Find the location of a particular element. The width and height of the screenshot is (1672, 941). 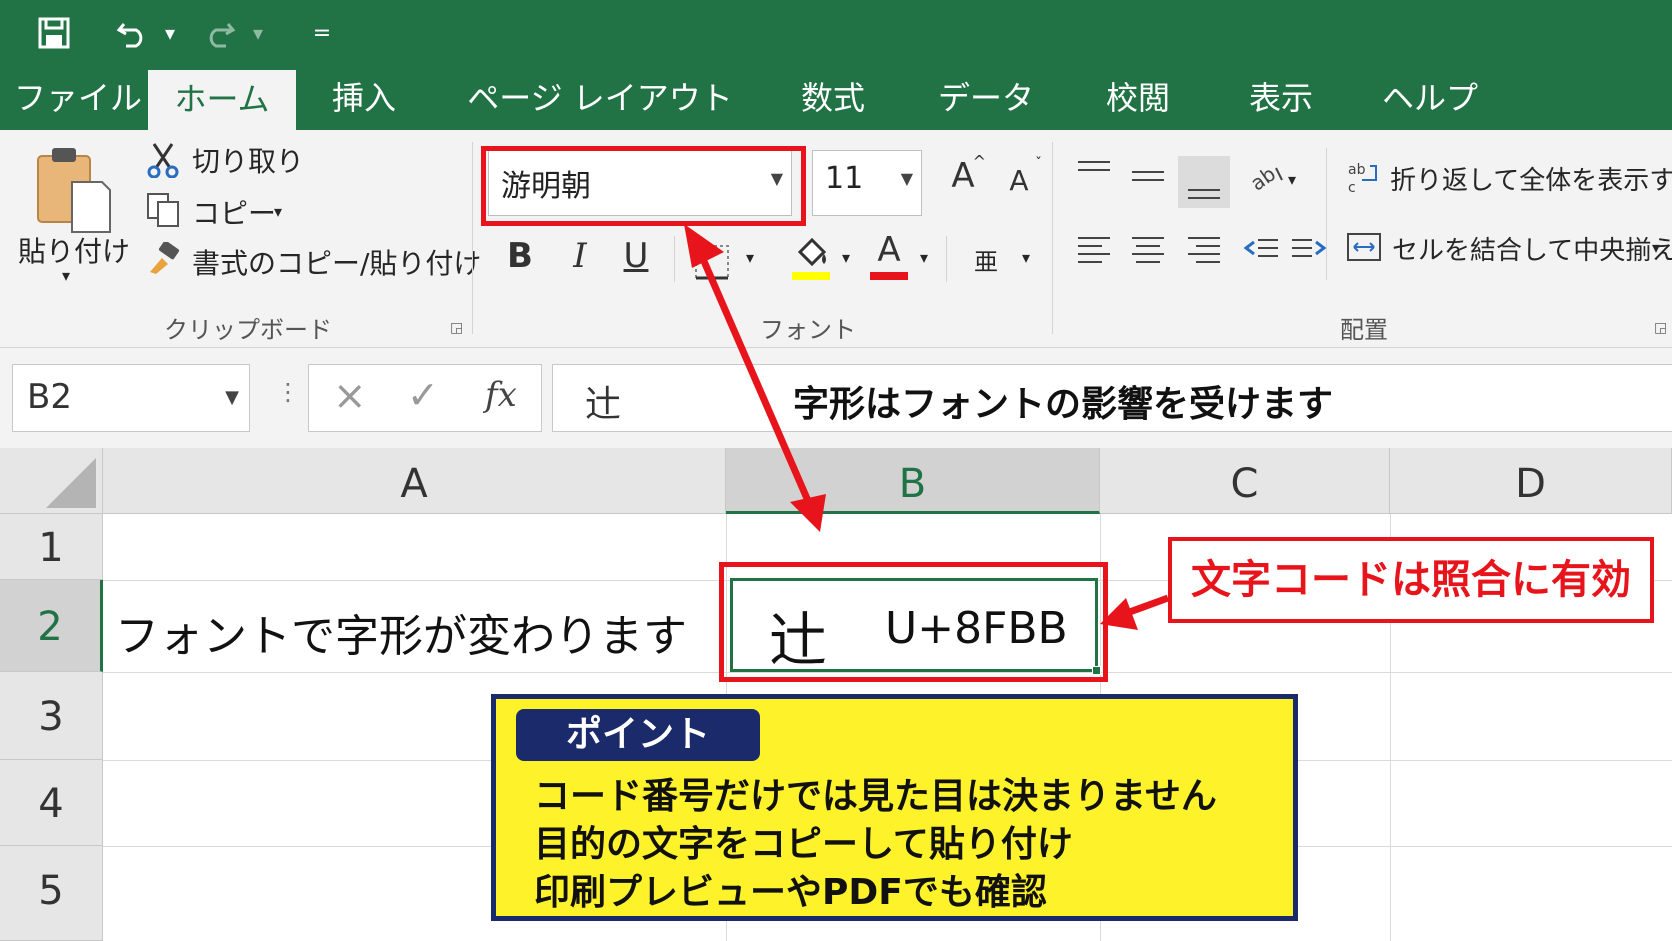

customize-quick-access-icon: = is located at coordinates (322, 33).